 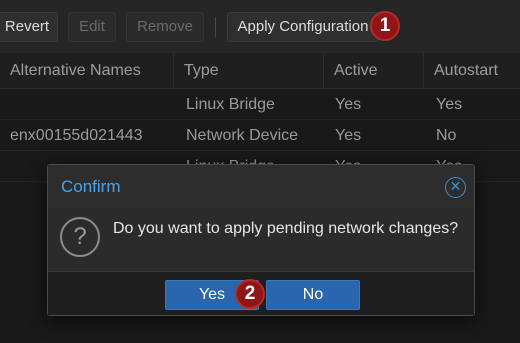 I want to click on apply-configuration-button: Apply Configuration, so click(x=303, y=27).